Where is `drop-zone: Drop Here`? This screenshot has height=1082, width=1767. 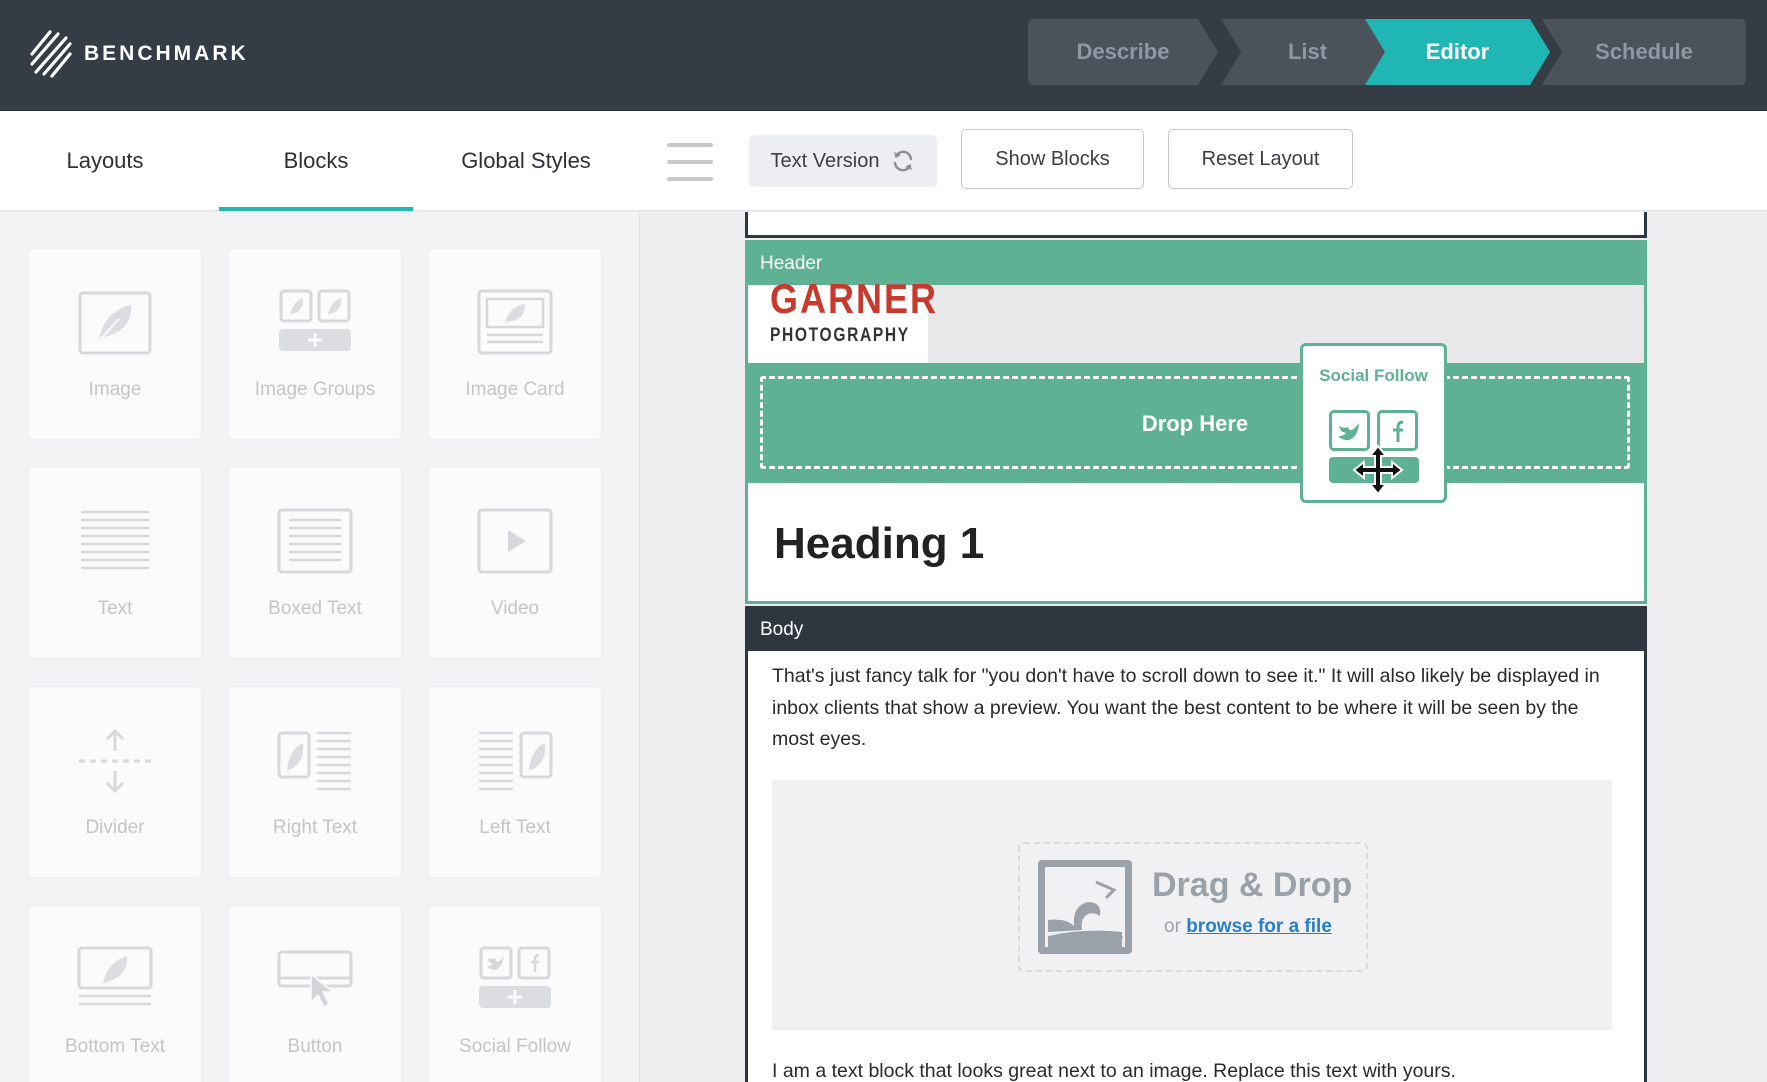
drop-zone: Drop Here is located at coordinates (1195, 422).